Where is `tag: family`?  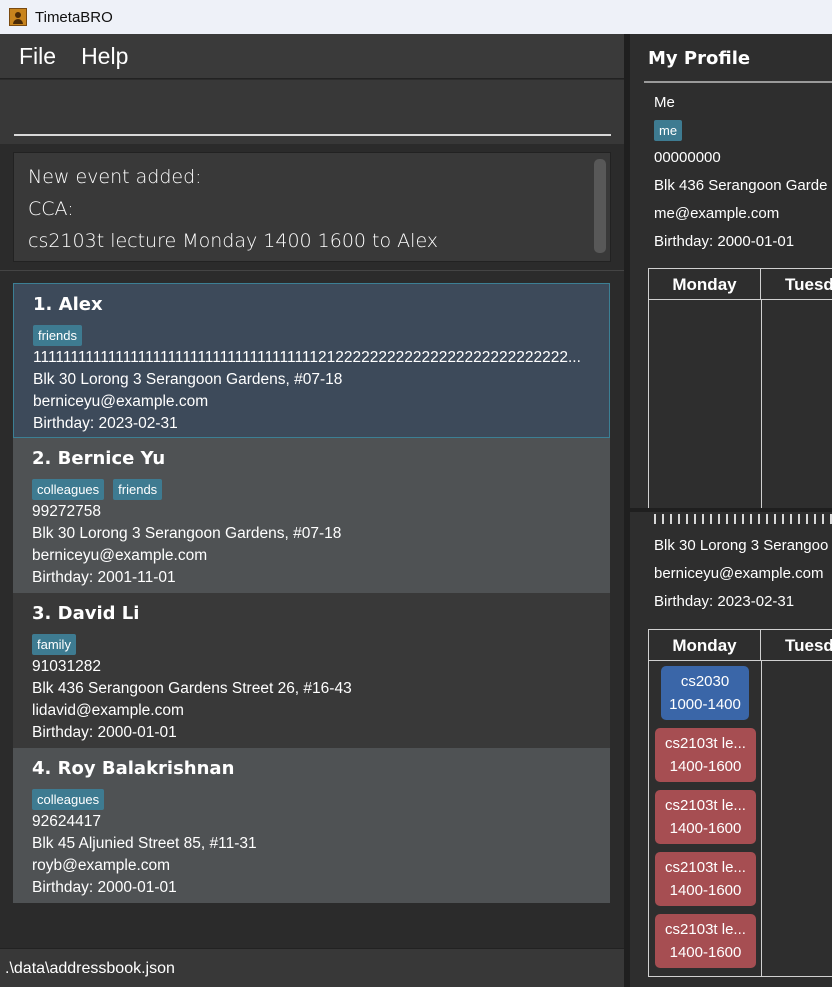
tag: family is located at coordinates (54, 644).